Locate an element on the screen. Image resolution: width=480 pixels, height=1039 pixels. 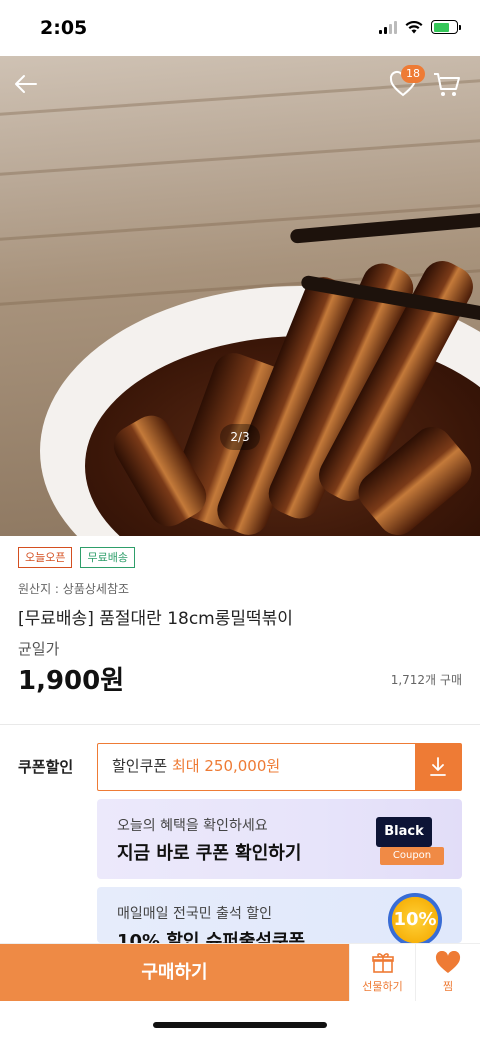
banner-title: 10% 할인 슈퍼출석쿠폰 is located at coordinates (211, 937).